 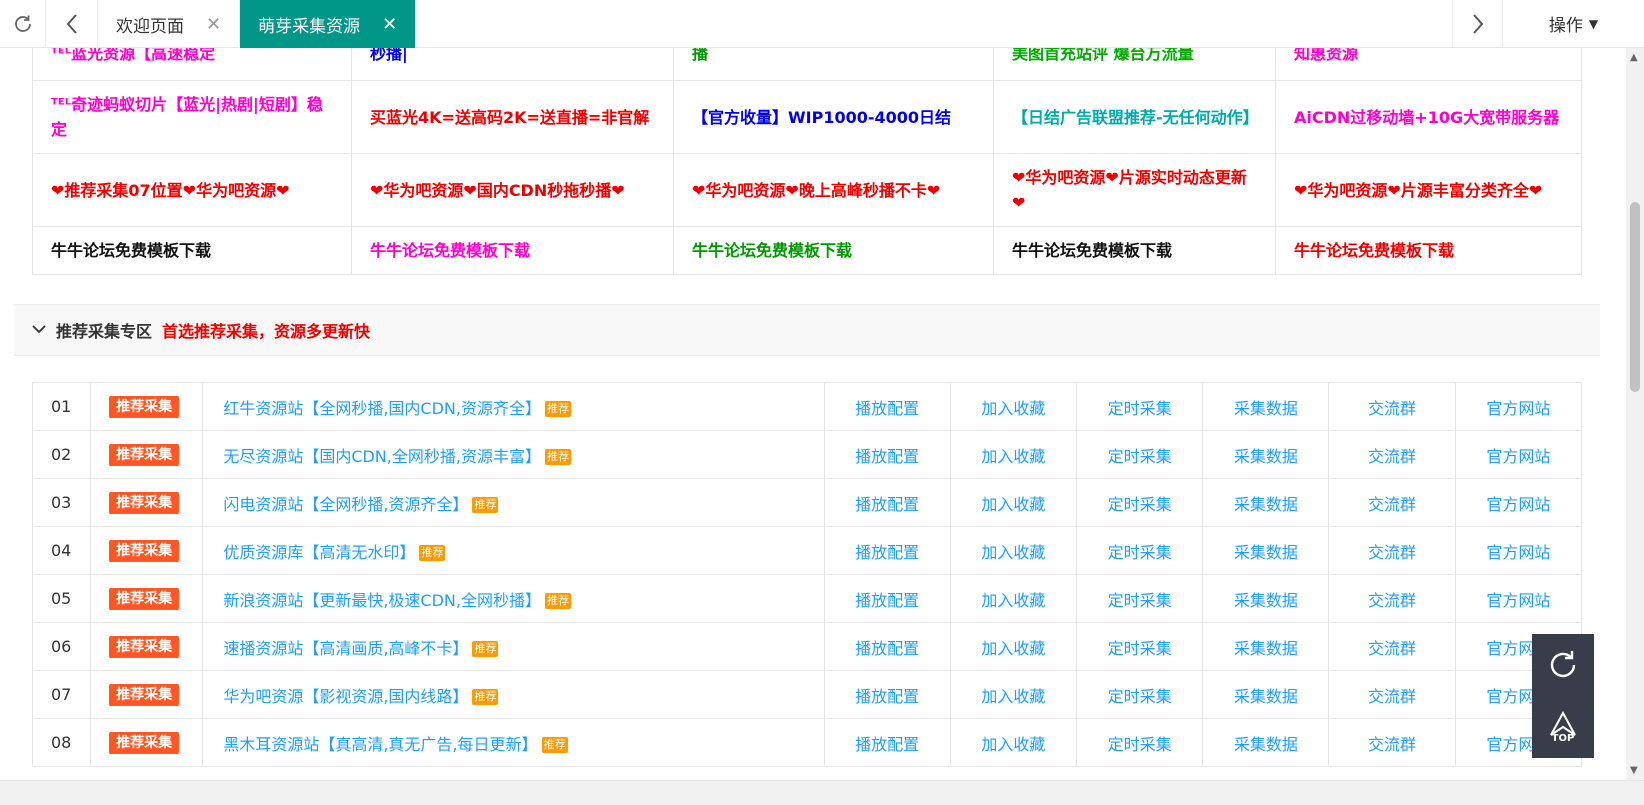 What do you see at coordinates (1134, 117) in the screenshot?
I see `ad-link: 【日结广告联盟推荐-无任何动作】` at bounding box center [1134, 117].